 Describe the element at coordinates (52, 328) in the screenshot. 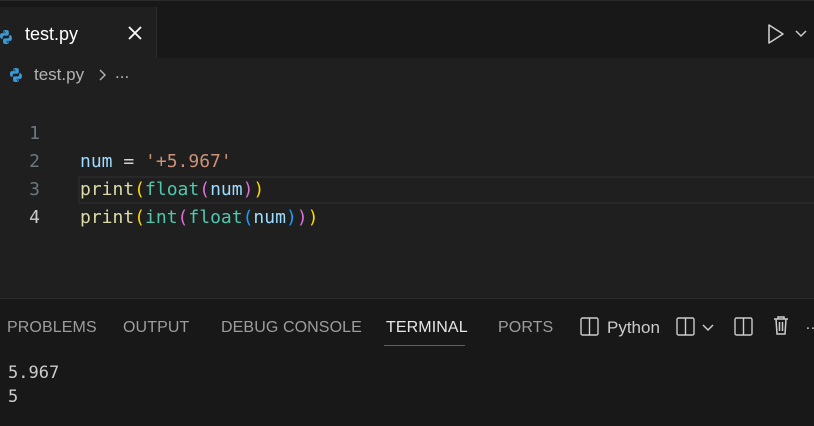

I see `tab-problems: PROBLEMS` at that location.